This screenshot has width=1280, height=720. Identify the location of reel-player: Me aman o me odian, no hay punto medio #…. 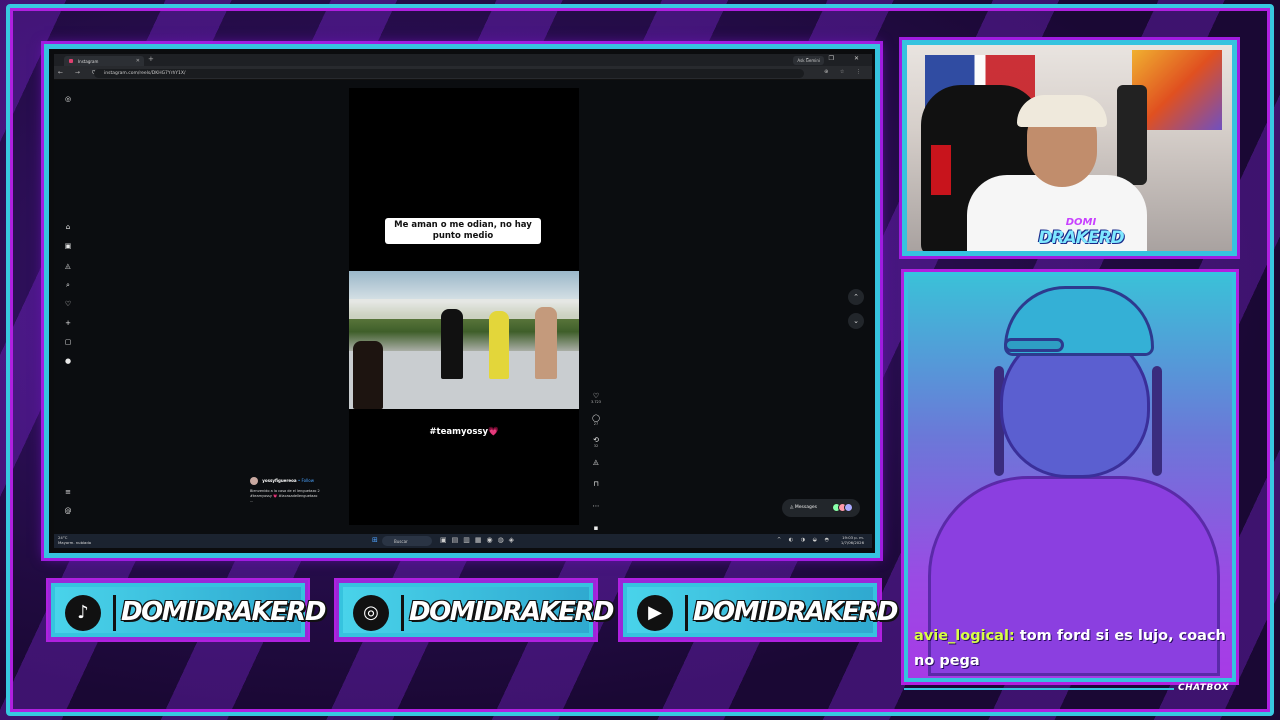
(464, 306).